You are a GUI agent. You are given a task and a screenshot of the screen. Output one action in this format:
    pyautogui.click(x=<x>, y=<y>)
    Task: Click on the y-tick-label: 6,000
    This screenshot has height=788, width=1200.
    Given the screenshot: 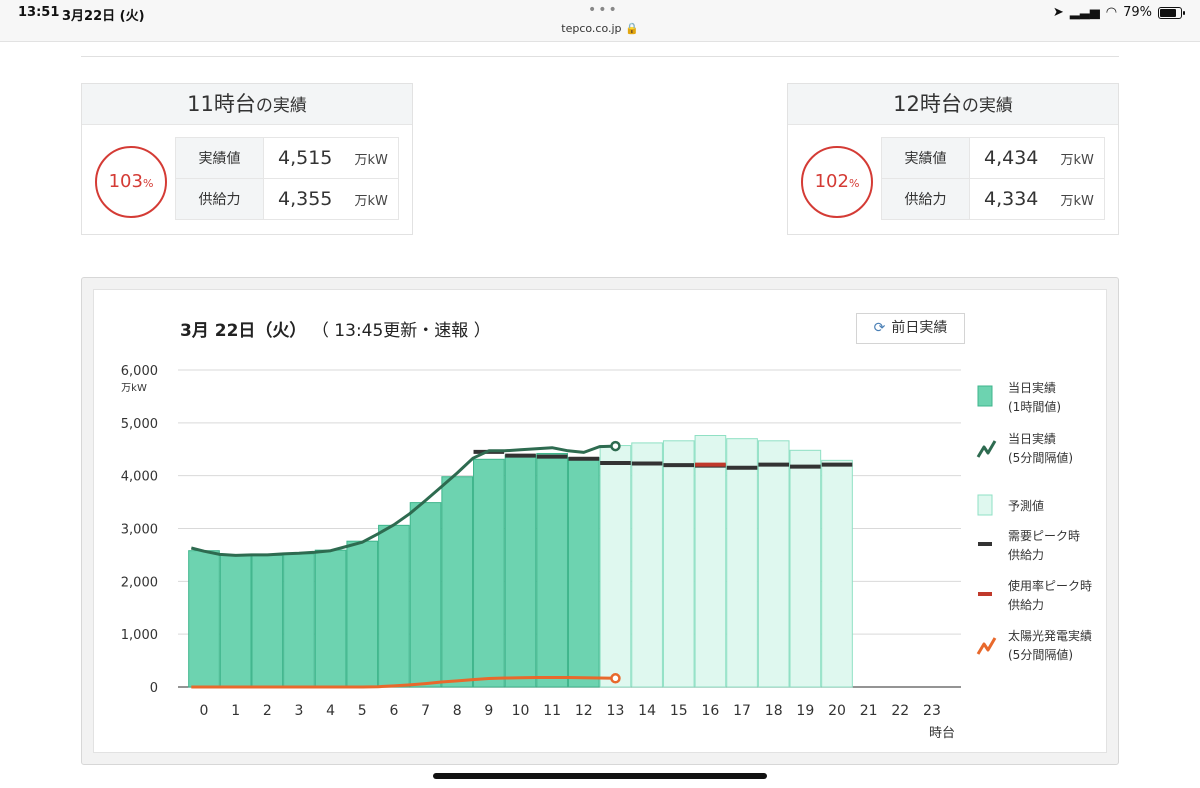 What is the action you would take?
    pyautogui.click(x=139, y=371)
    